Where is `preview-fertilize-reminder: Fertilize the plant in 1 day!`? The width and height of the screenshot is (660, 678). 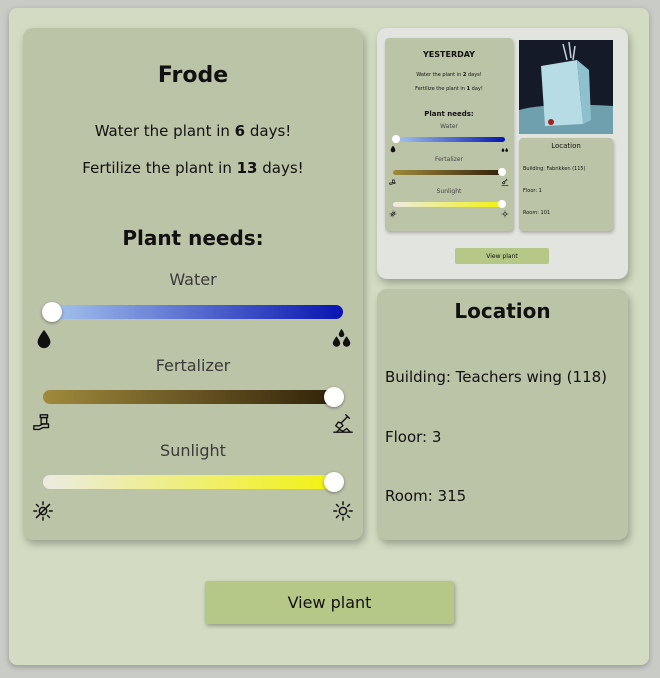
preview-fertilize-reminder: Fertilize the plant in 1 day! is located at coordinates (449, 89).